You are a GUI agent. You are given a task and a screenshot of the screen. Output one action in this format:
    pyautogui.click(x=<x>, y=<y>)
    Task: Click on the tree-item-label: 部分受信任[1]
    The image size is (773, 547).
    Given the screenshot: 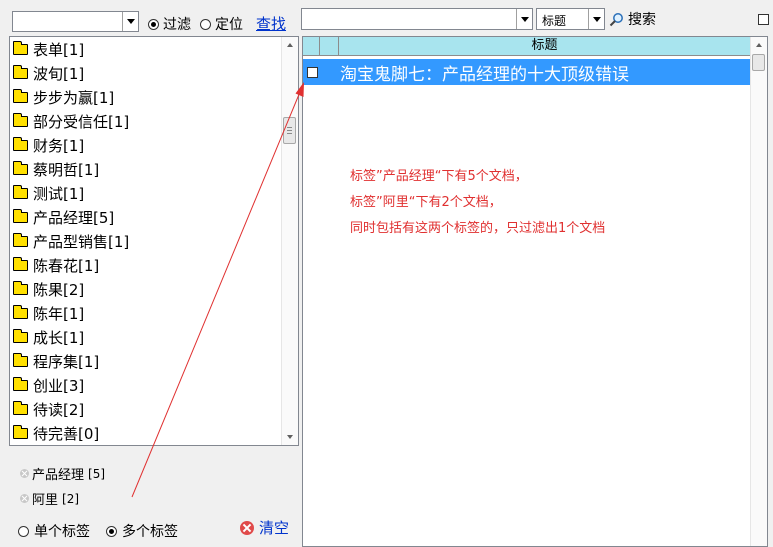 What is the action you would take?
    pyautogui.click(x=81, y=121)
    